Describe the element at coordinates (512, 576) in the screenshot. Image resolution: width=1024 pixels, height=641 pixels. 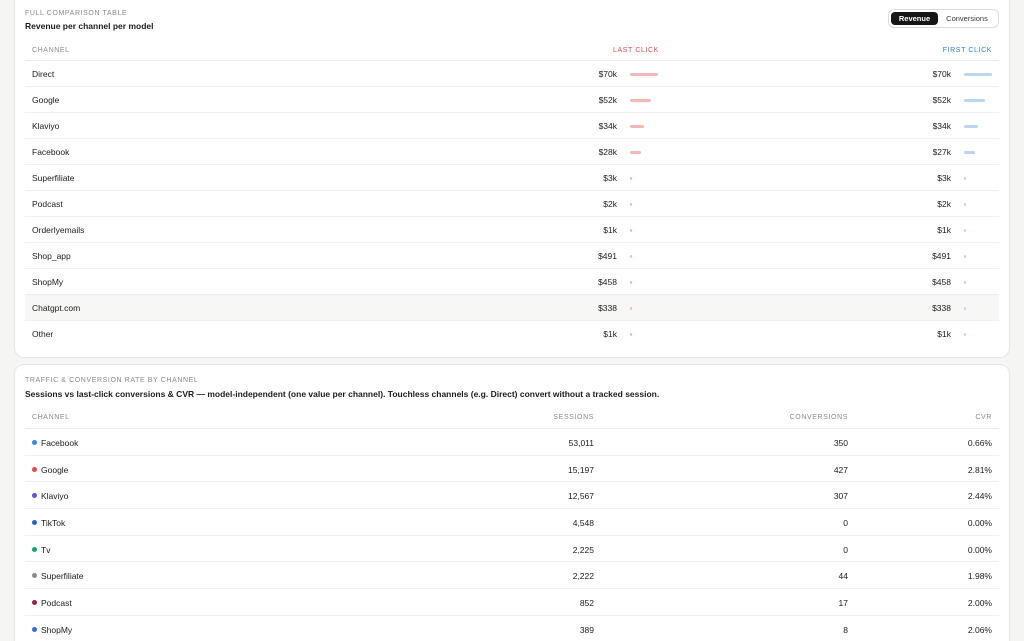
I see `traffic-row: Superfiliate 2,222 44 1.98%` at that location.